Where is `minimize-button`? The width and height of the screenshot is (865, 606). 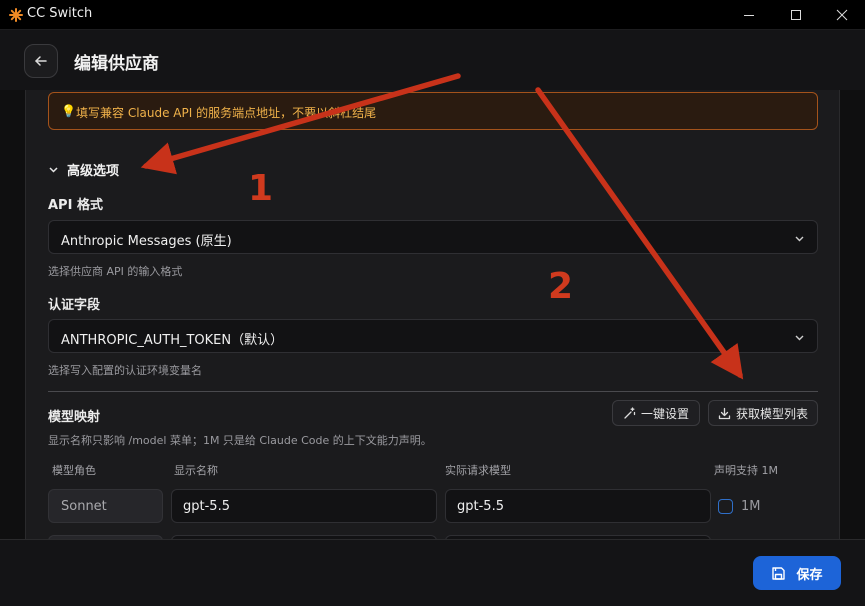
minimize-button is located at coordinates (749, 15).